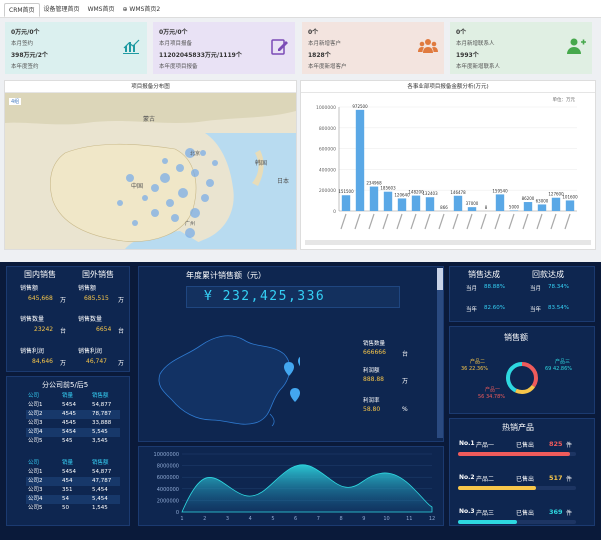 This screenshot has height=540, width=601. What do you see at coordinates (35, 405) in the screenshot?
I see `table-cell: 公司1` at bounding box center [35, 405].